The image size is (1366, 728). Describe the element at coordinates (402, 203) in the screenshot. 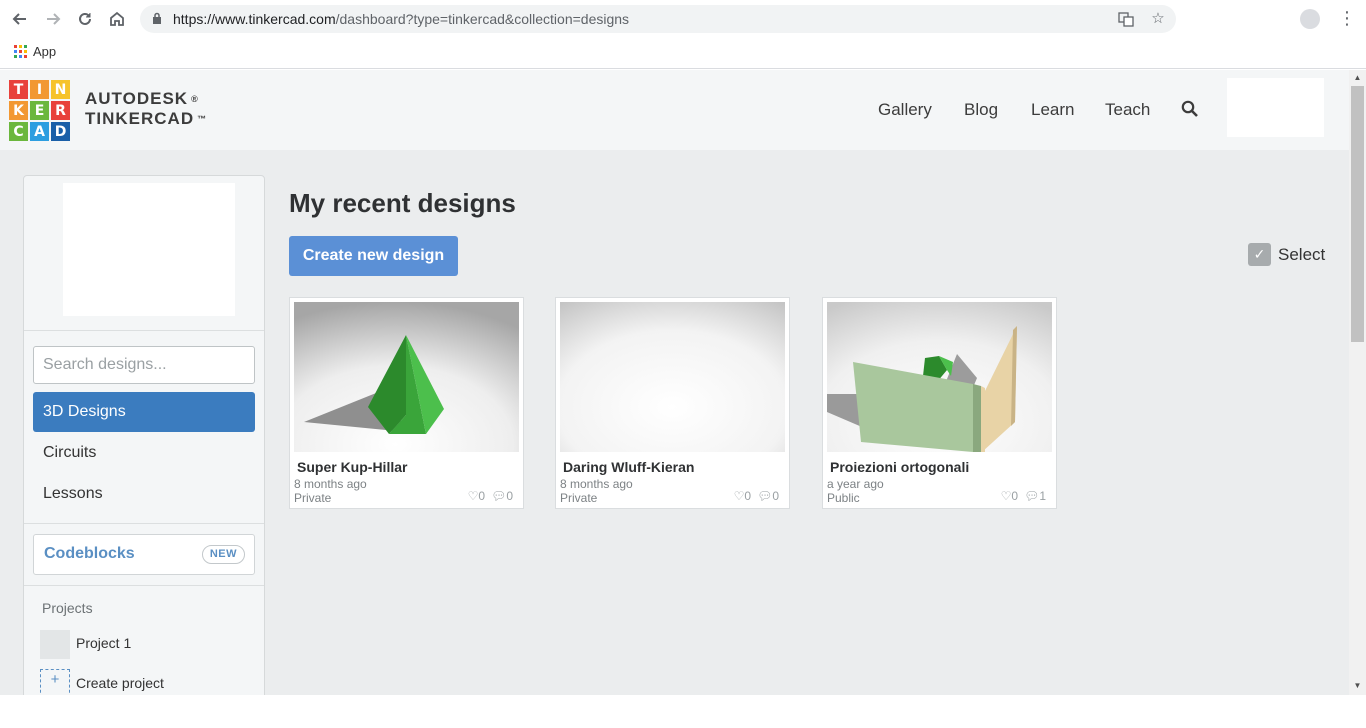

I see `page-title: My recent designs` at that location.